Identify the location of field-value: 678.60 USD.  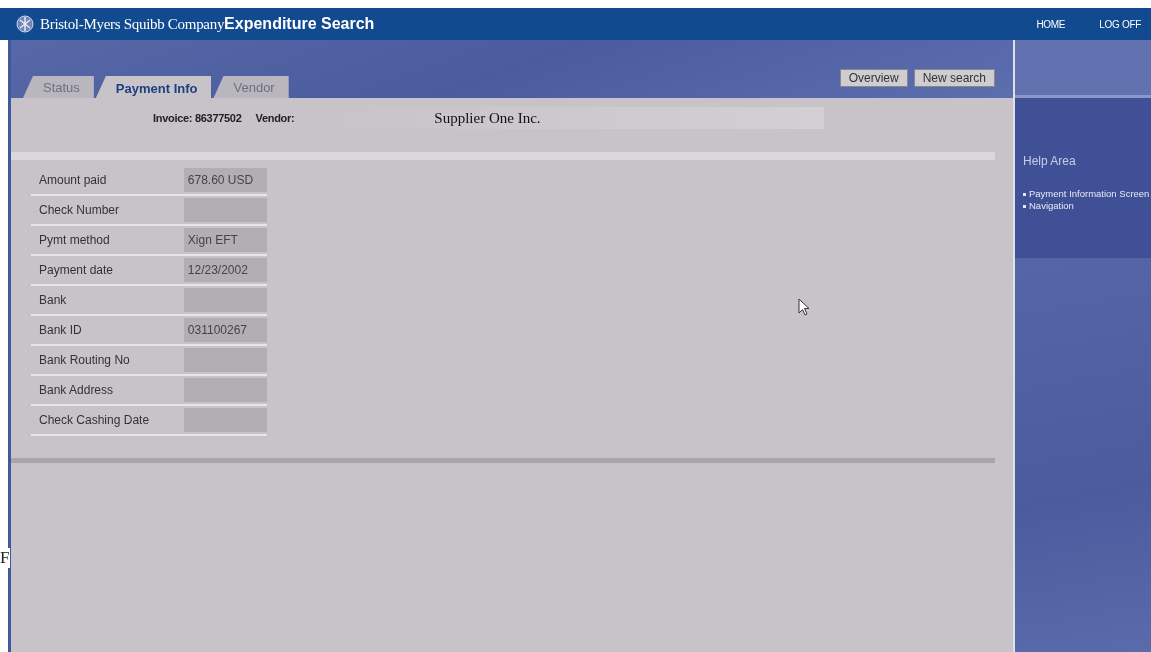
(225, 180).